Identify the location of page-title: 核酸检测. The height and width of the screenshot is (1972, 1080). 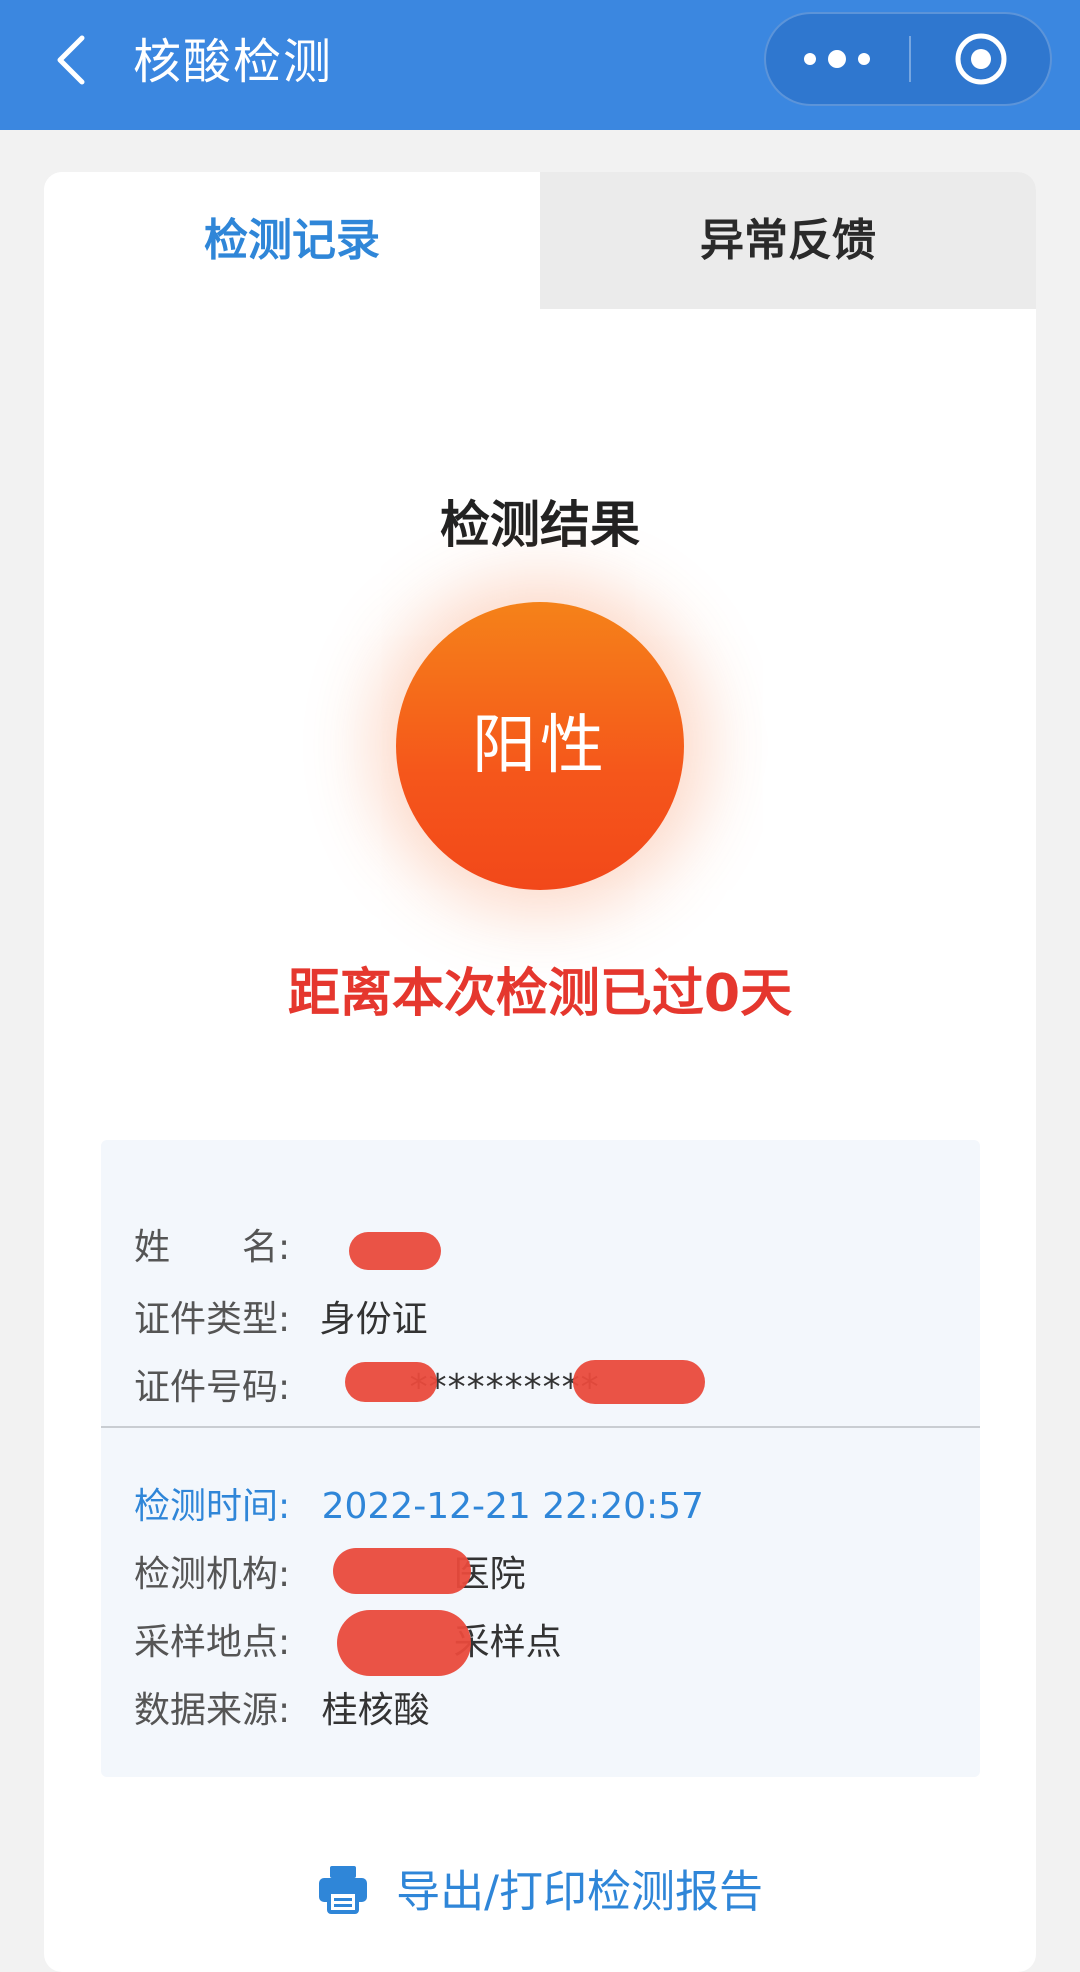
(233, 62).